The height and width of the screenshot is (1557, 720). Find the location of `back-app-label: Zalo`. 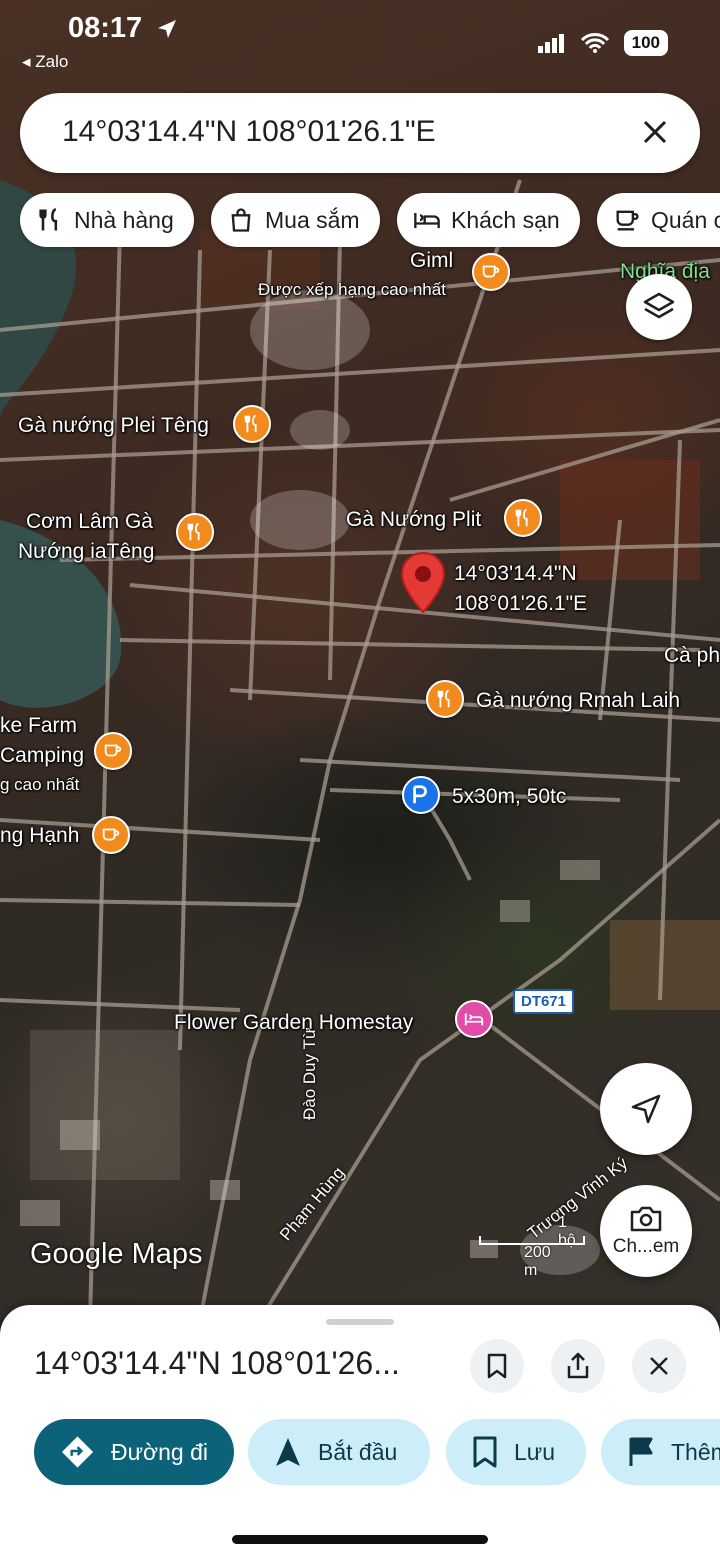

back-app-label: Zalo is located at coordinates (52, 61).